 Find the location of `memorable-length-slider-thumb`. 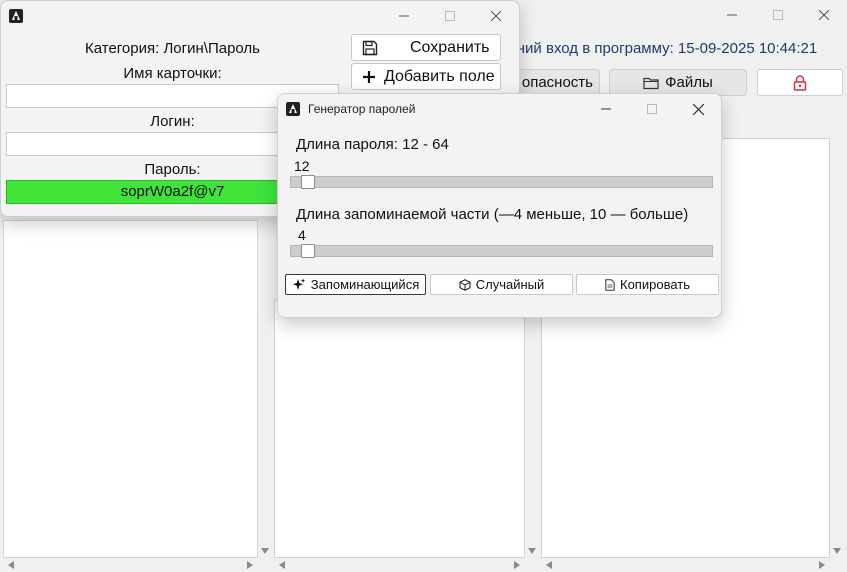

memorable-length-slider-thumb is located at coordinates (308, 251).